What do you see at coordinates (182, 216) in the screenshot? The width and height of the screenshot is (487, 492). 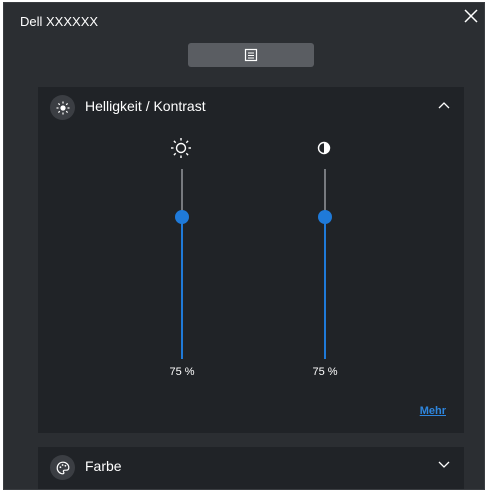 I see `brightness-slider-thumb` at bounding box center [182, 216].